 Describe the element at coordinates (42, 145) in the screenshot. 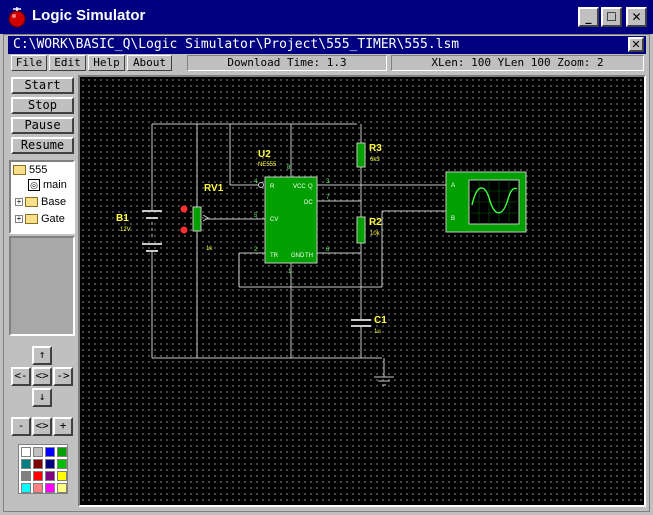

I see `resume-button: Resume` at that location.